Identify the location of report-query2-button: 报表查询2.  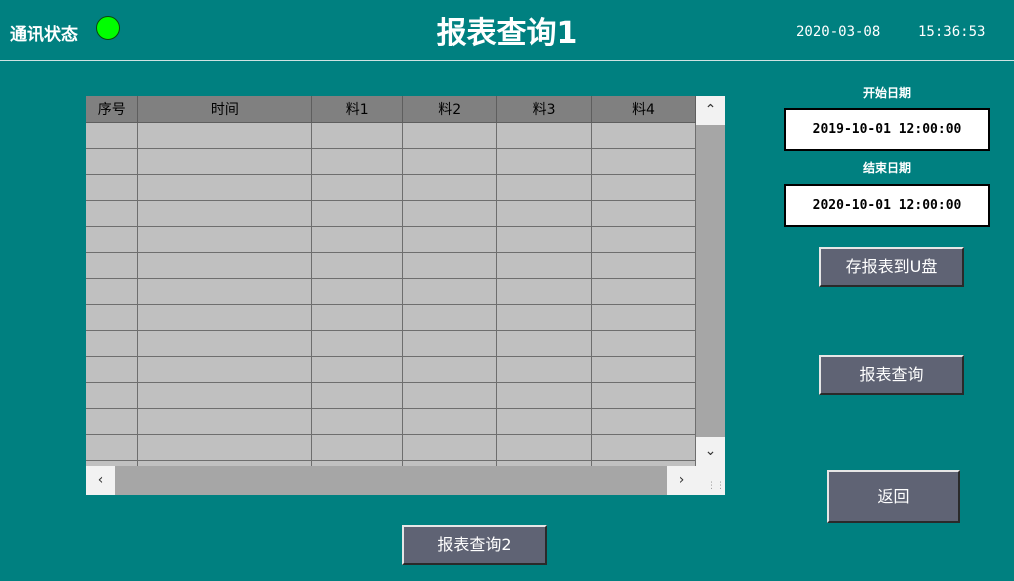
(474, 545).